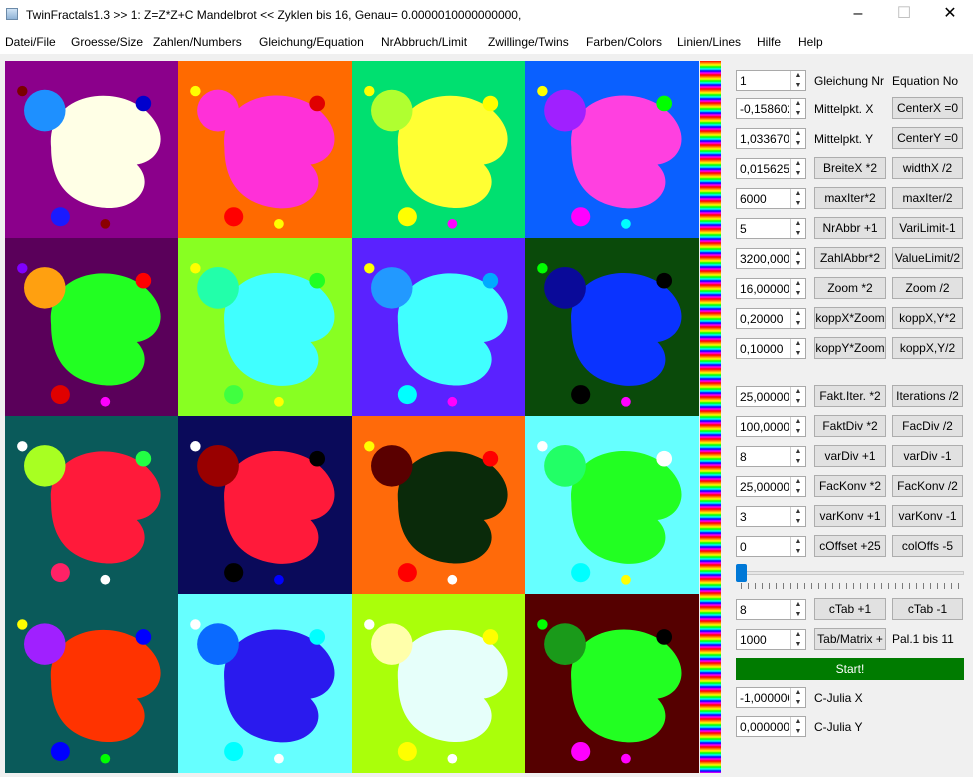 This screenshot has width=973, height=777. I want to click on centery-zero-button: CenterY =0, so click(927, 138).